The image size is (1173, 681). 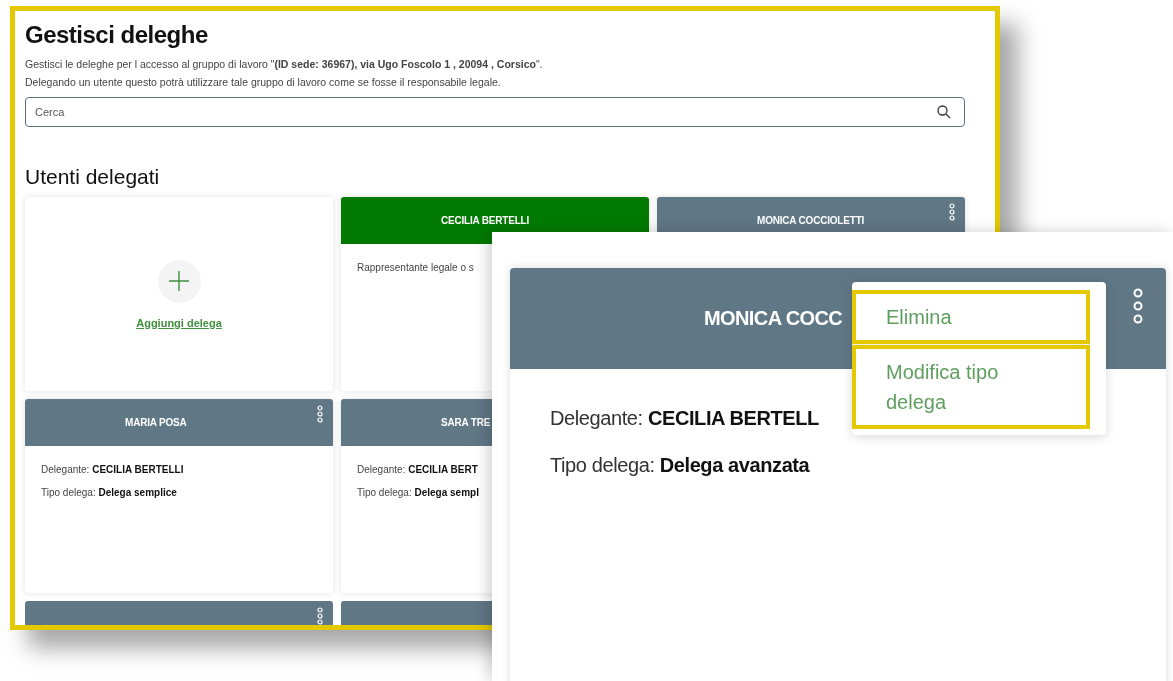 What do you see at coordinates (112, 469) in the screenshot?
I see `card-text: Delegante: CECILIA BERTELLI` at bounding box center [112, 469].